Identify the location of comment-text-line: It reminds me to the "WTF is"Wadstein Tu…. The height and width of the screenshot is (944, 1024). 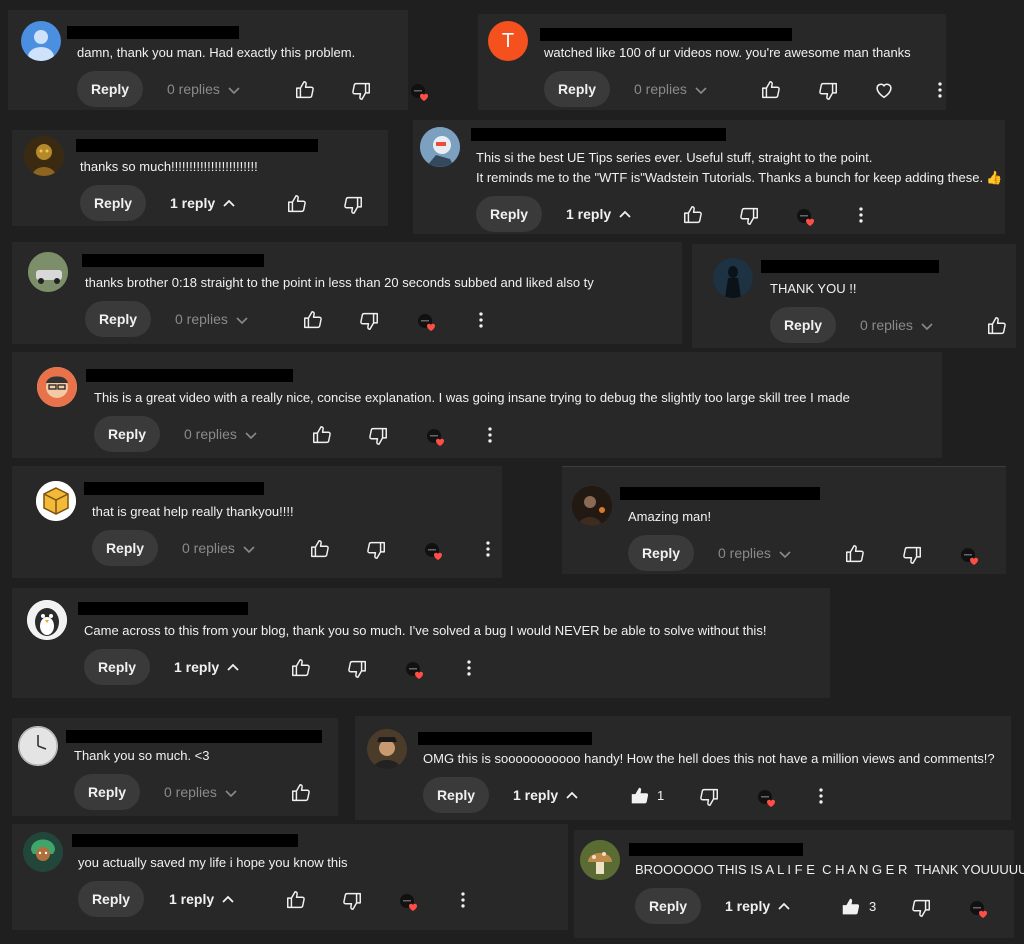
(739, 177).